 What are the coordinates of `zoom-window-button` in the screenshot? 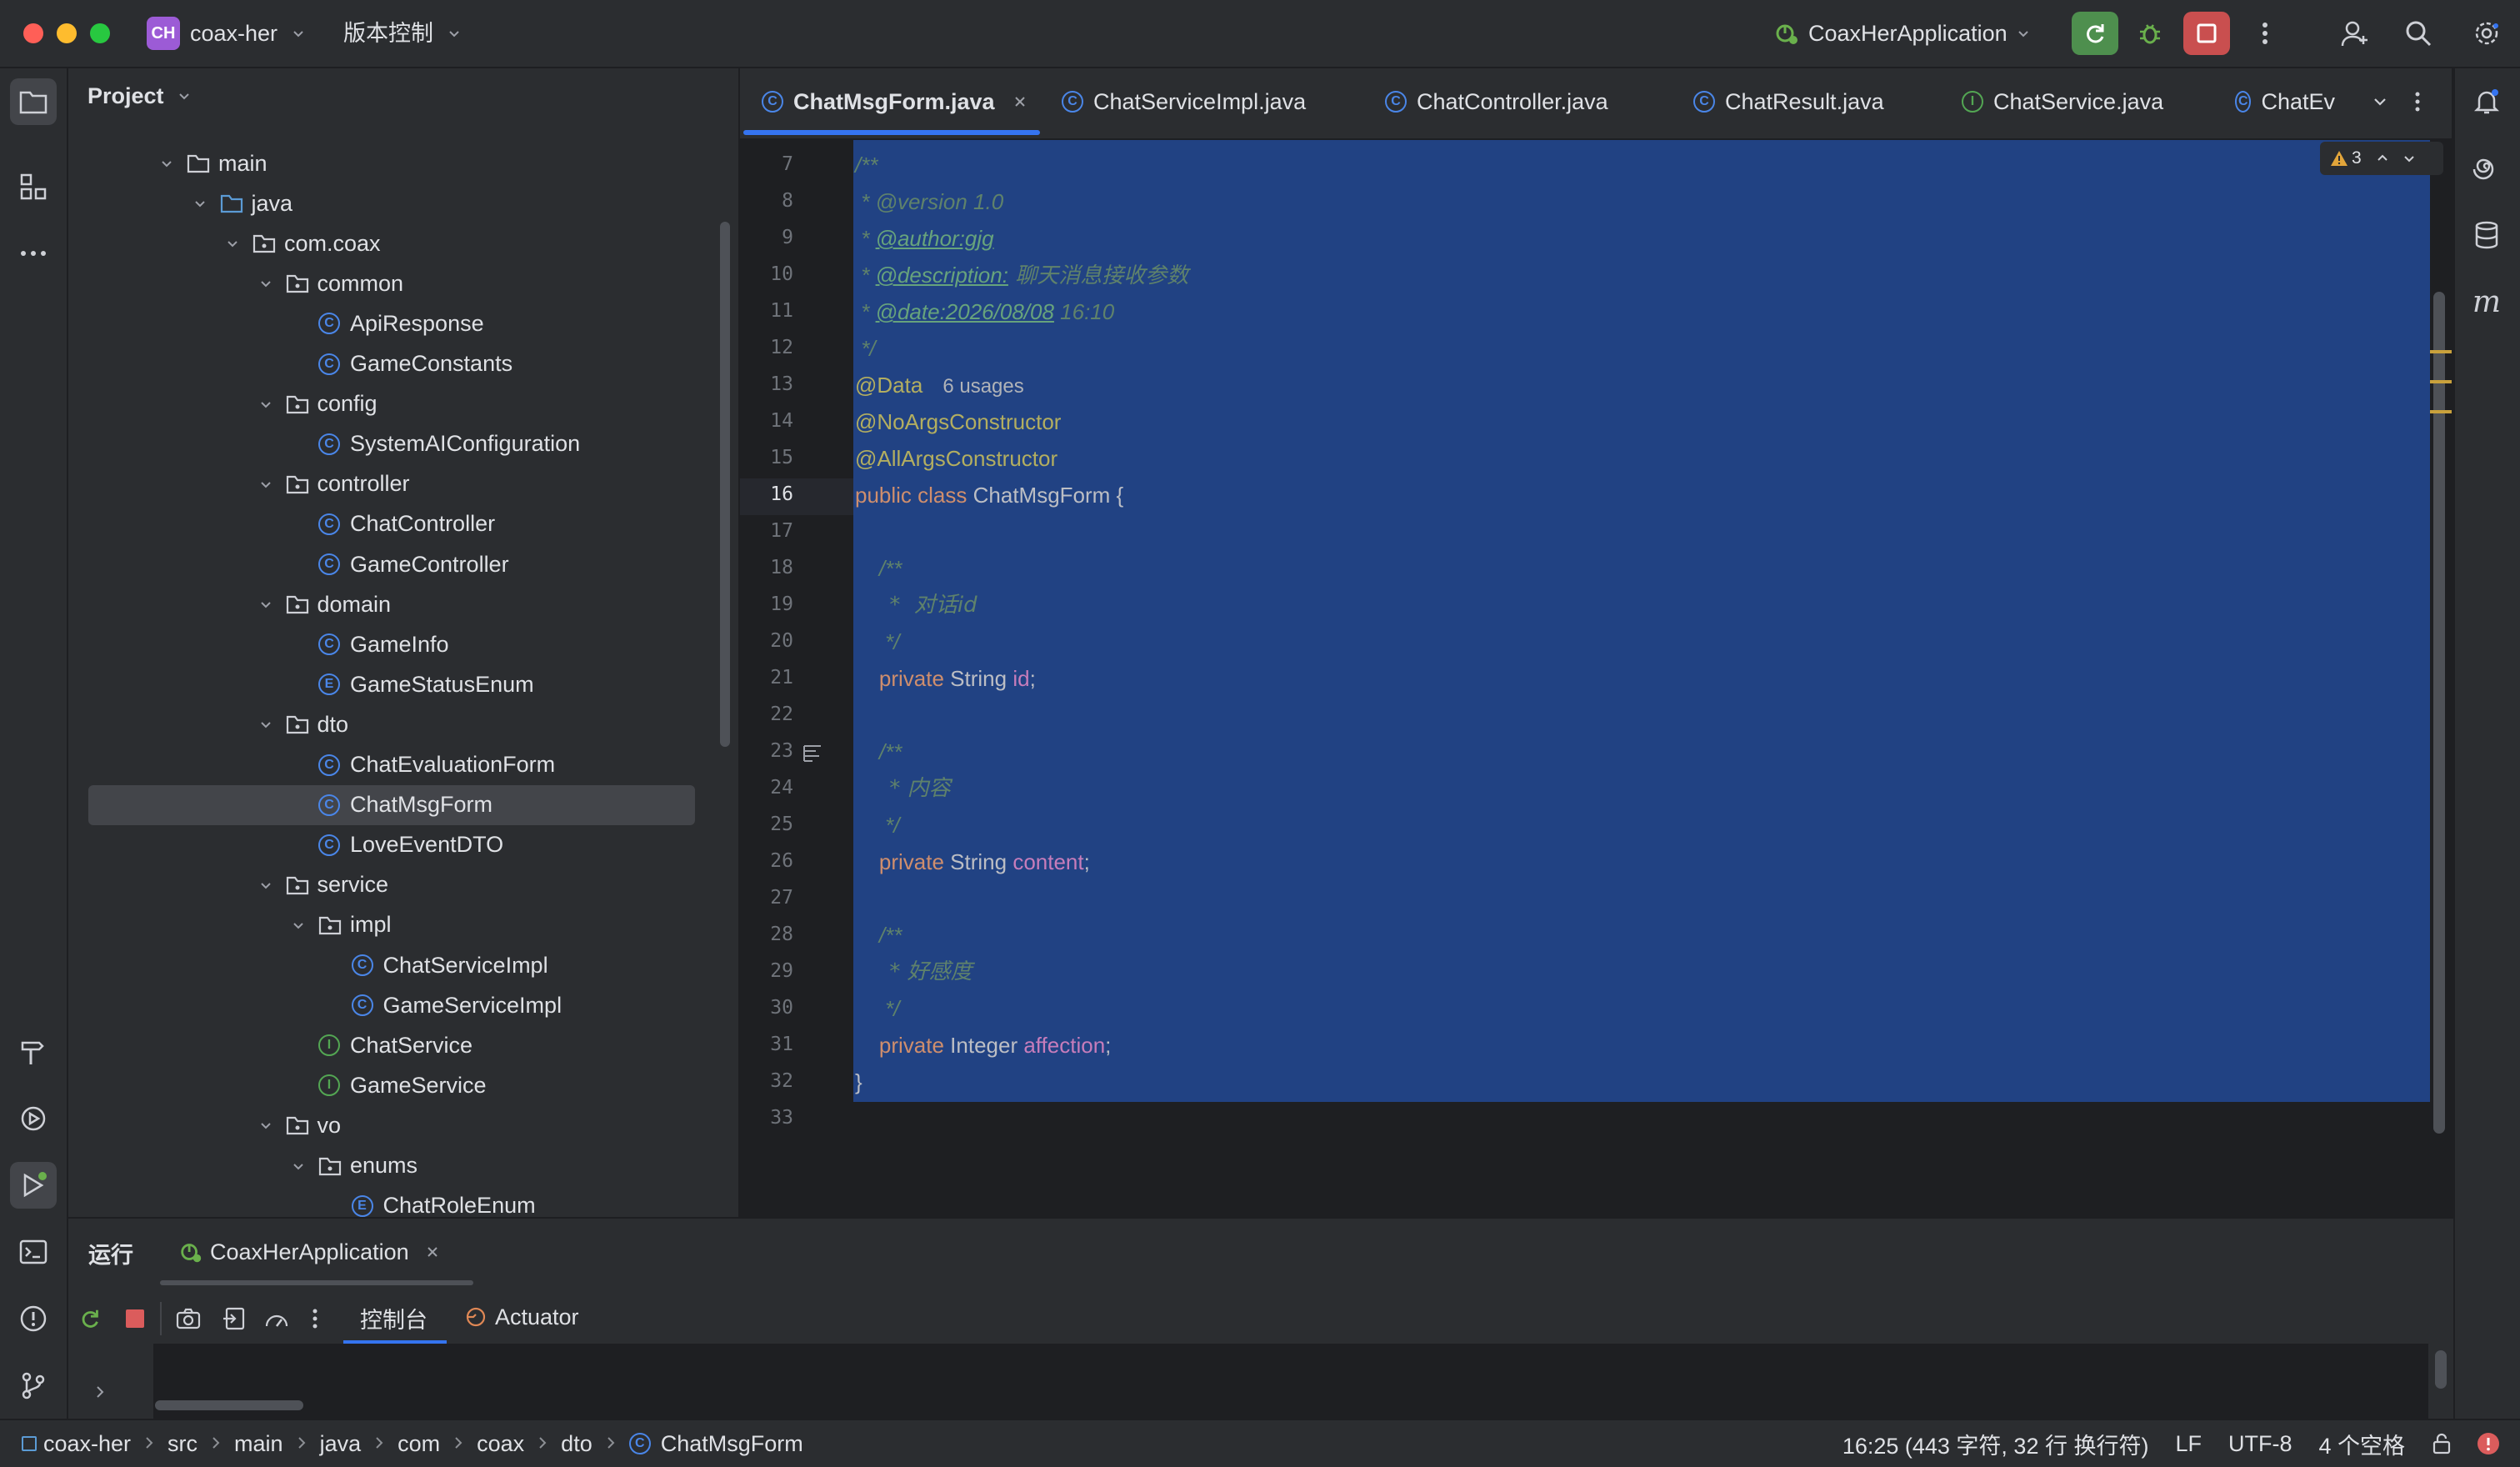 It's located at (100, 33).